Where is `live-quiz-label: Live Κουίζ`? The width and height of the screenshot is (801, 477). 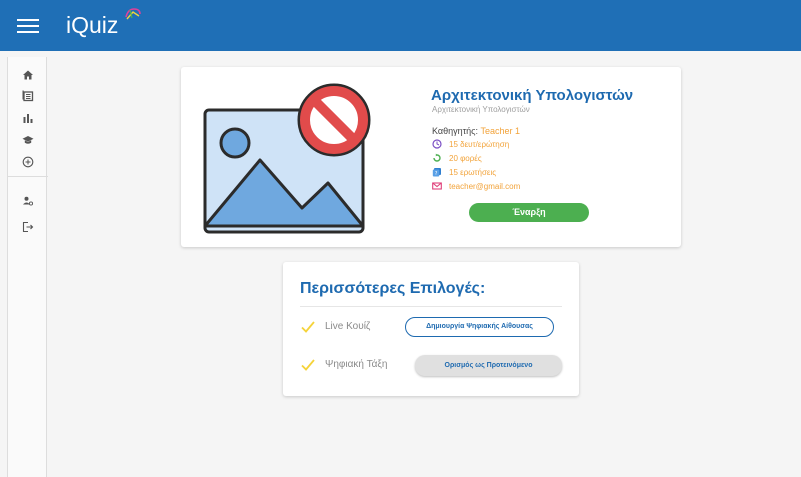
live-quiz-label: Live Κουίζ is located at coordinates (348, 326).